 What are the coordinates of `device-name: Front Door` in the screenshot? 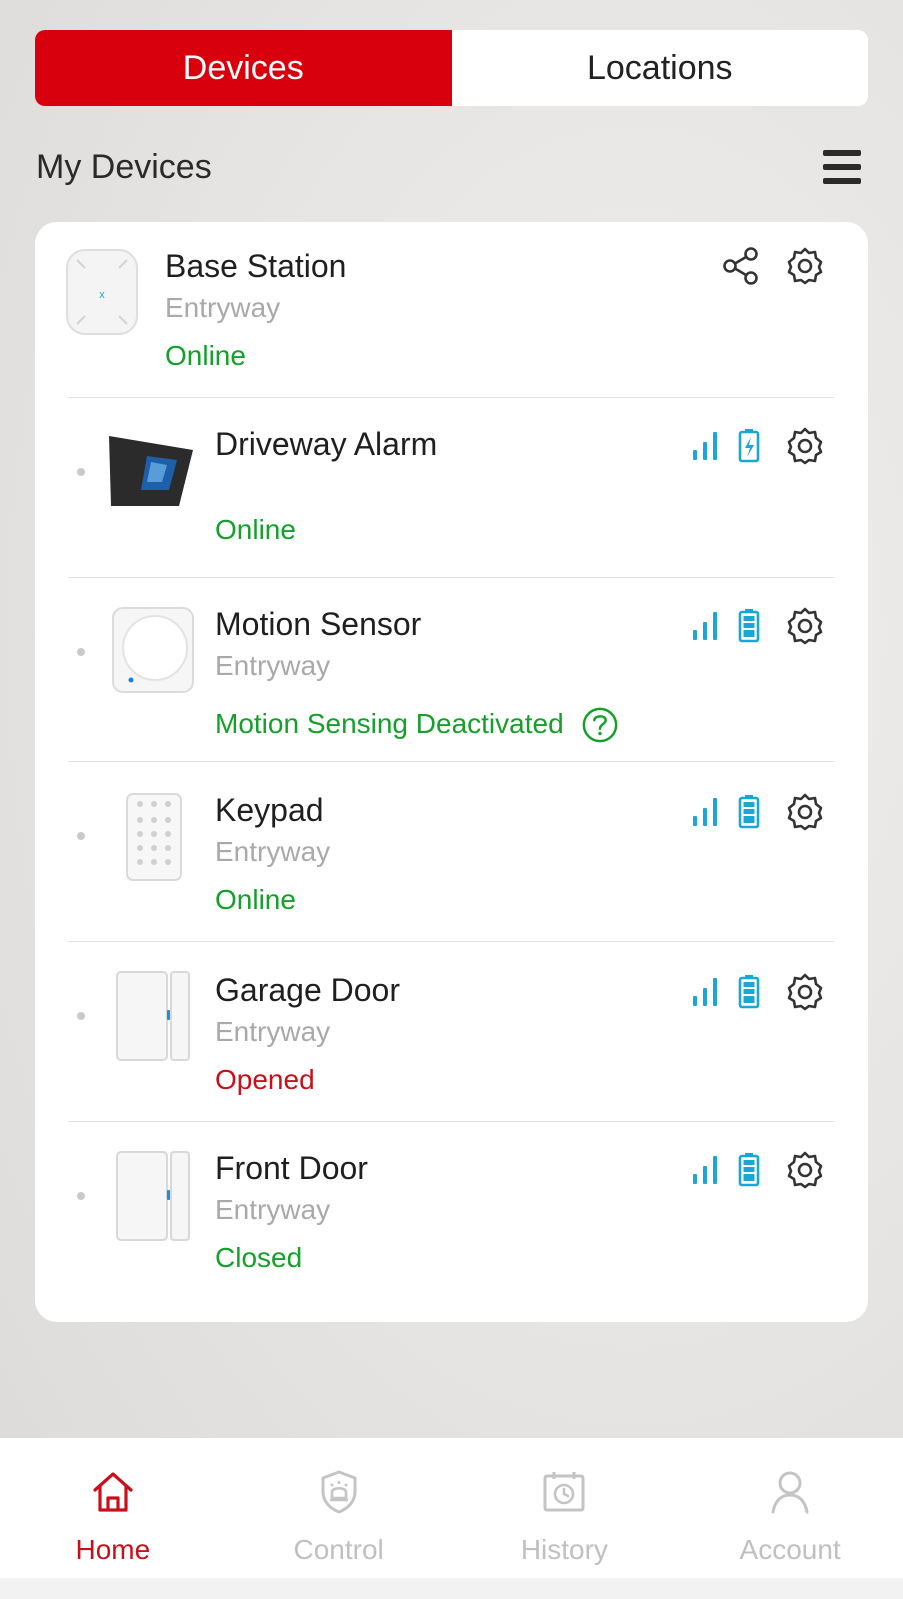 It's located at (291, 1168).